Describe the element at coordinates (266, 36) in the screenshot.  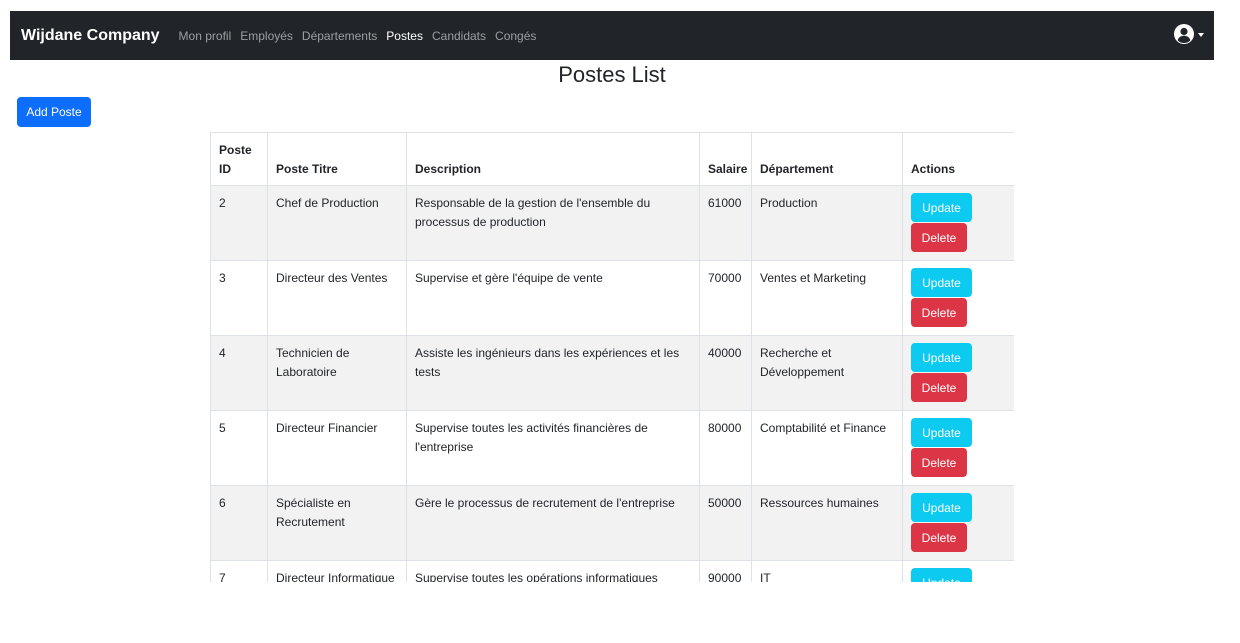
I see `nav-link-employes: Employés` at that location.